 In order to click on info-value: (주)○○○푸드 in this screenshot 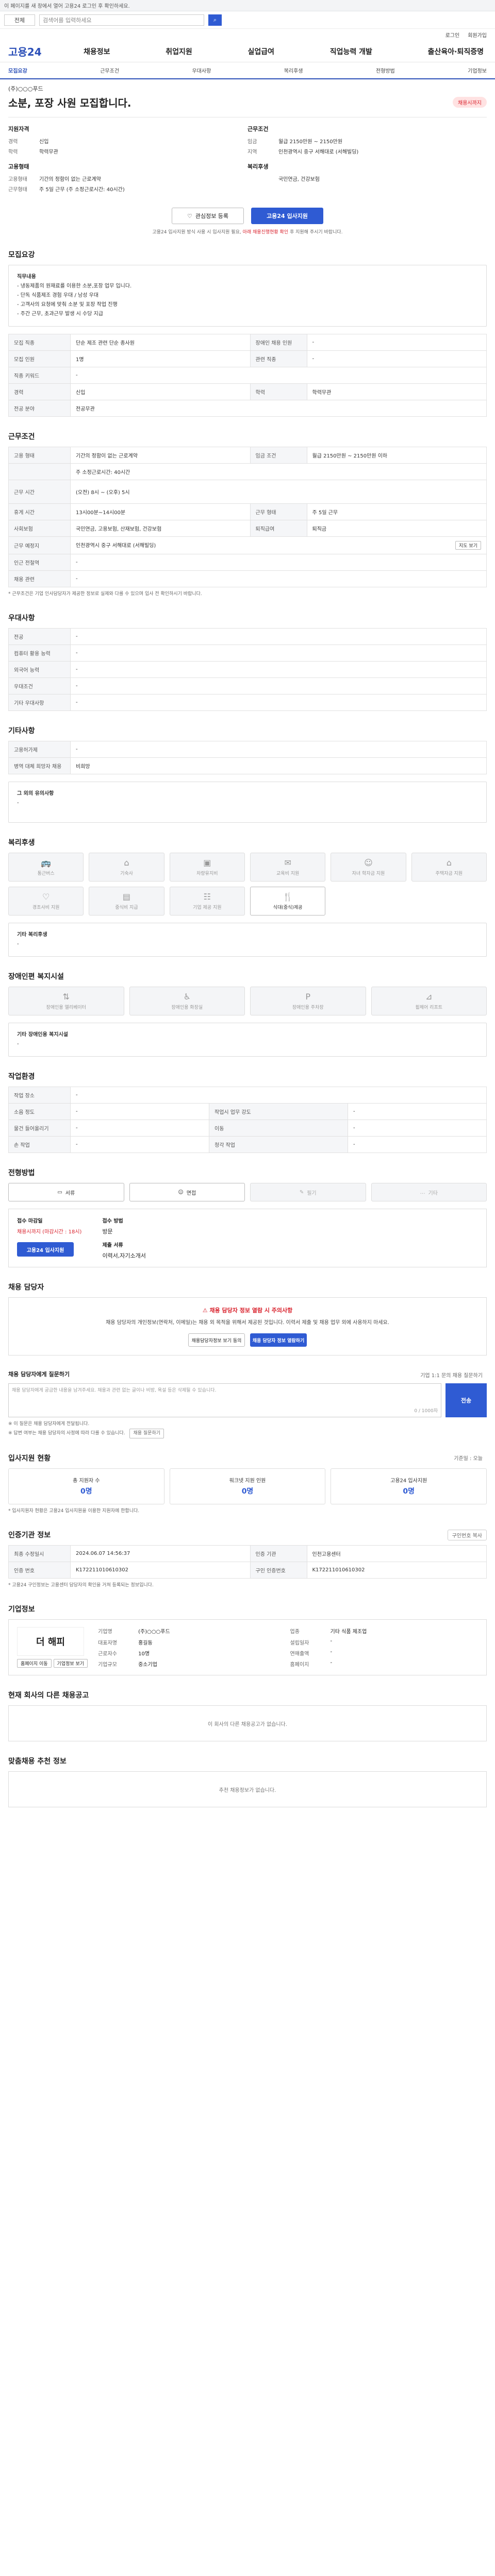, I will do `click(154, 1632)`.